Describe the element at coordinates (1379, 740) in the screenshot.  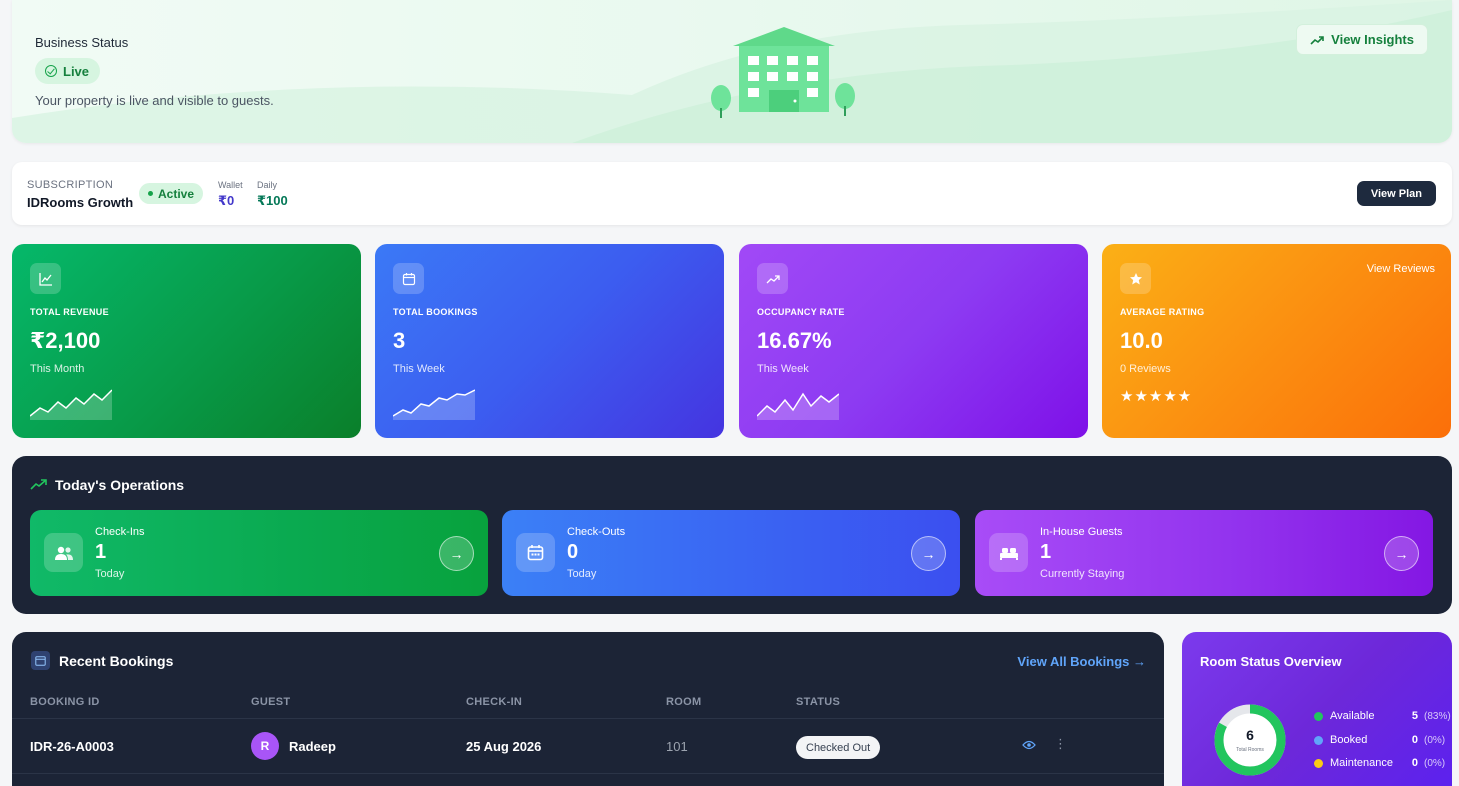
I see `legend-item-booked: Booked 0 (0%)` at that location.